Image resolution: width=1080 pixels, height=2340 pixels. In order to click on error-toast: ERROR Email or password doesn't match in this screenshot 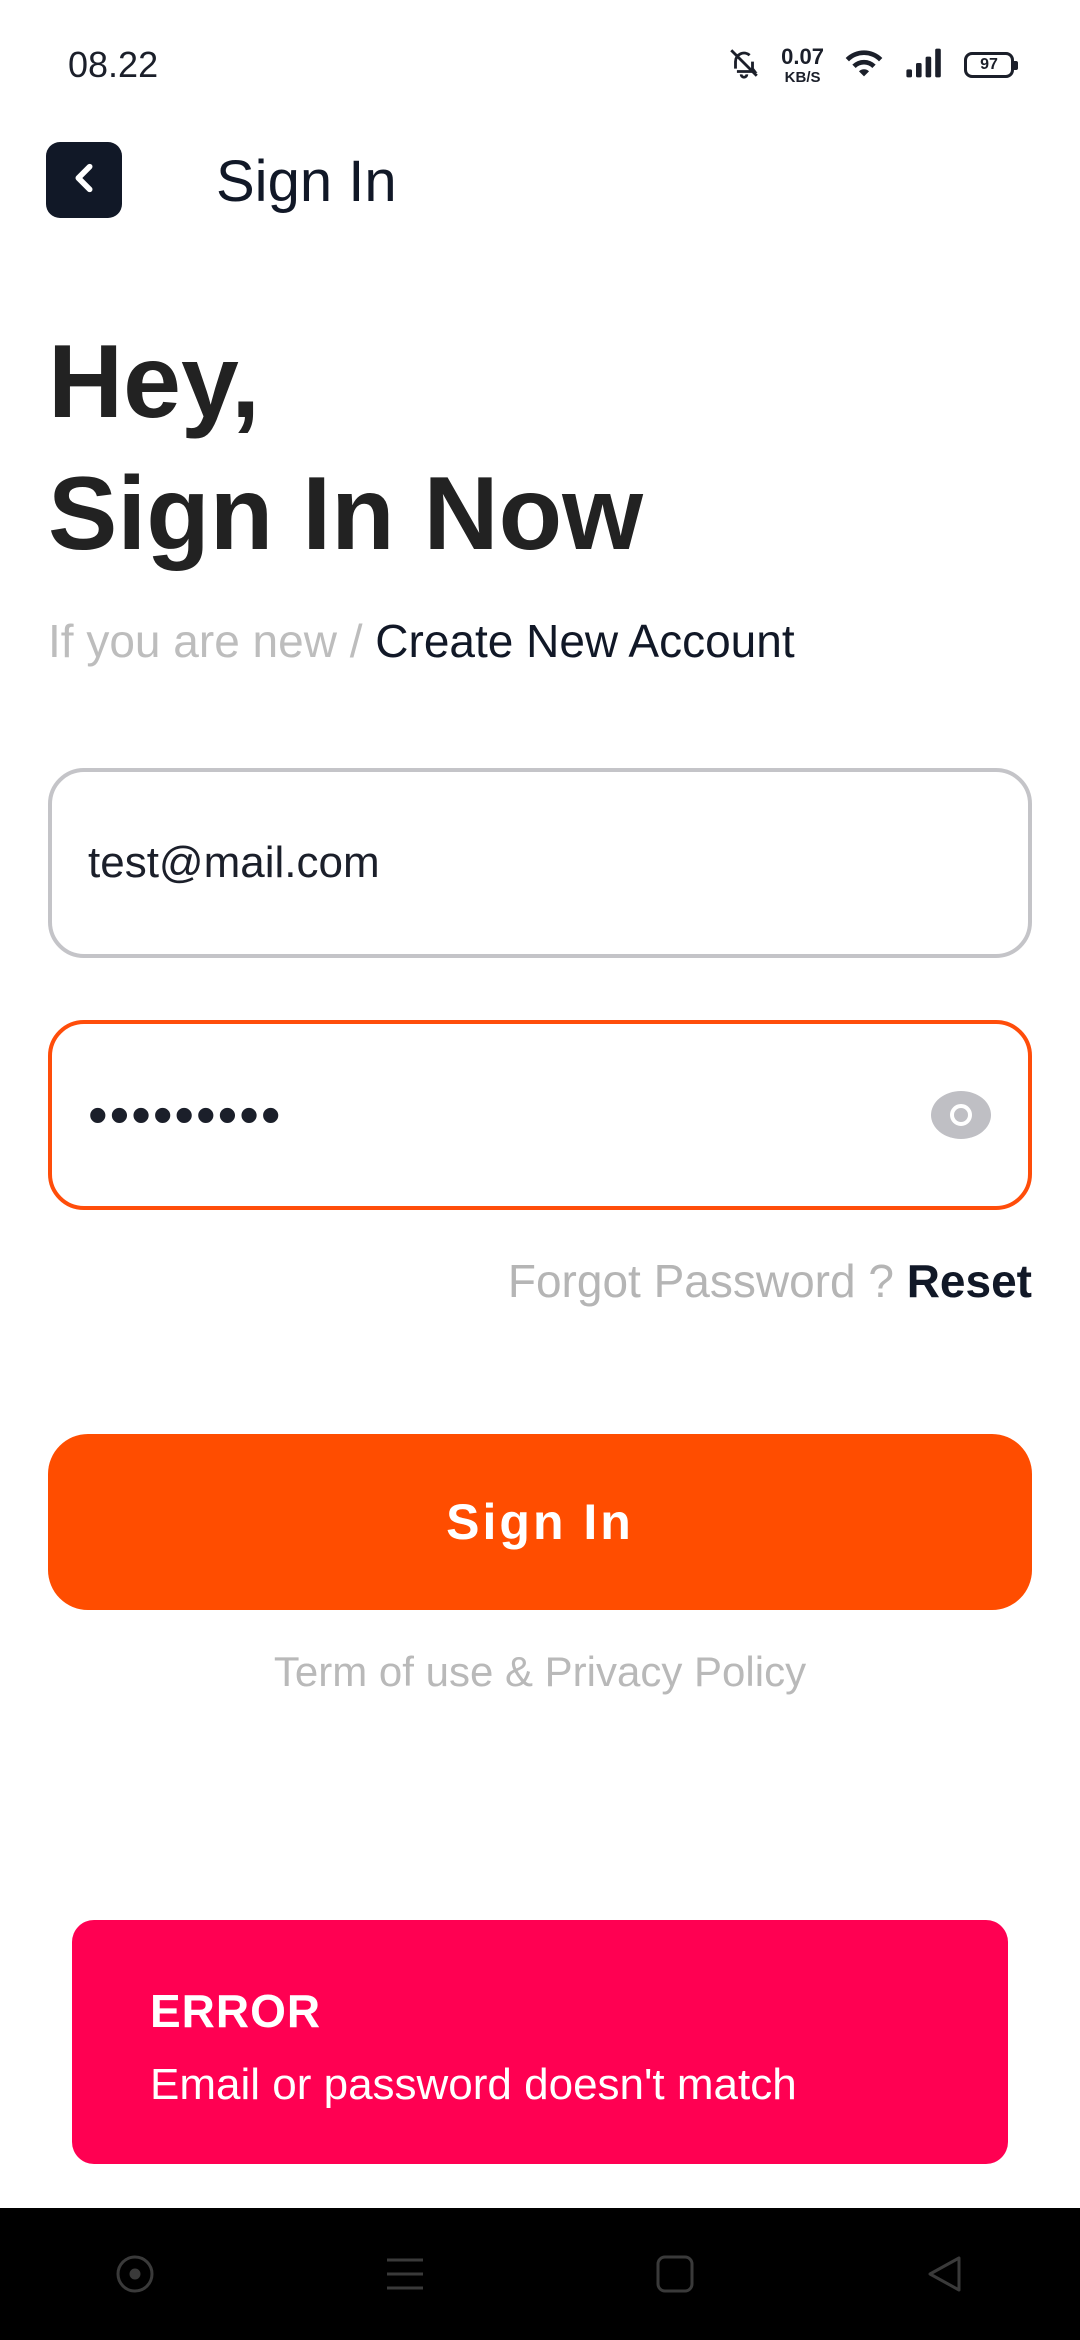, I will do `click(540, 2042)`.